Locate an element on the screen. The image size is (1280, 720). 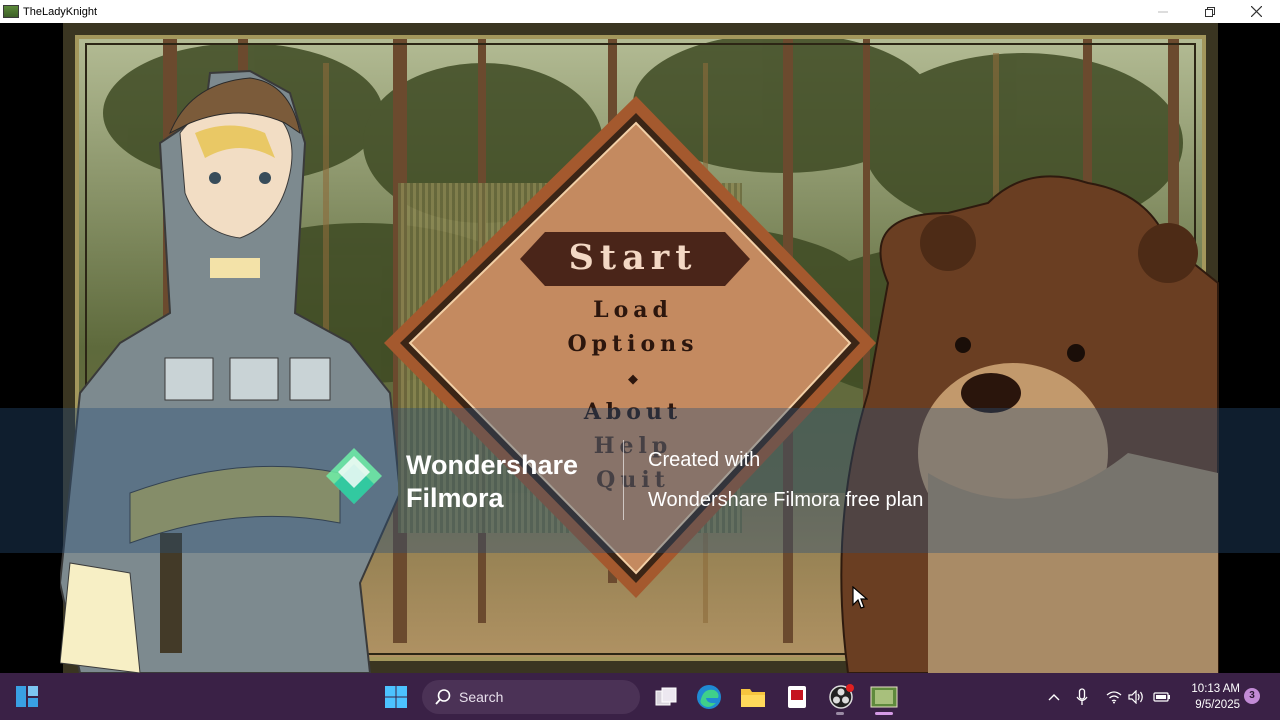
file-explorer-button is located at coordinates (753, 697).